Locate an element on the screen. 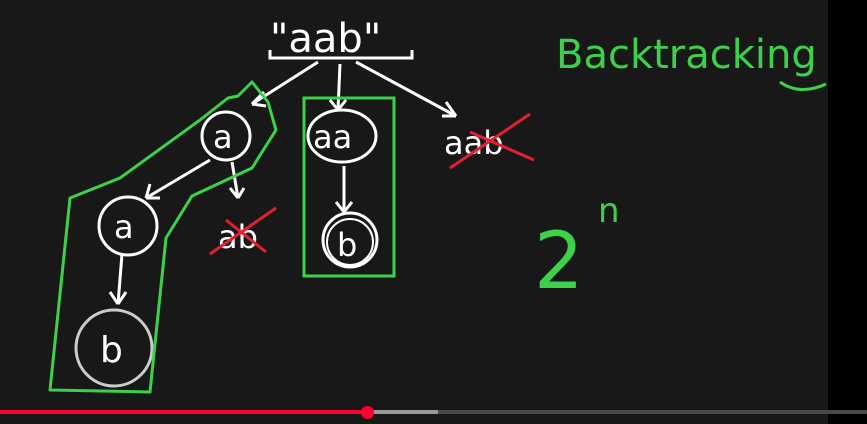 The image size is (867, 424). node-label-level2-a: a is located at coordinates (124, 227).